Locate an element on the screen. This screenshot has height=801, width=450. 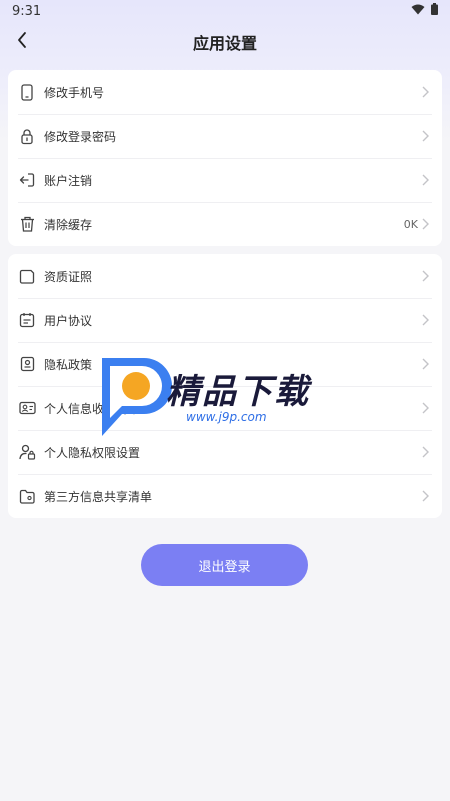
privacy-permission-item: 个人隐私权限设置 is located at coordinates (225, 452).